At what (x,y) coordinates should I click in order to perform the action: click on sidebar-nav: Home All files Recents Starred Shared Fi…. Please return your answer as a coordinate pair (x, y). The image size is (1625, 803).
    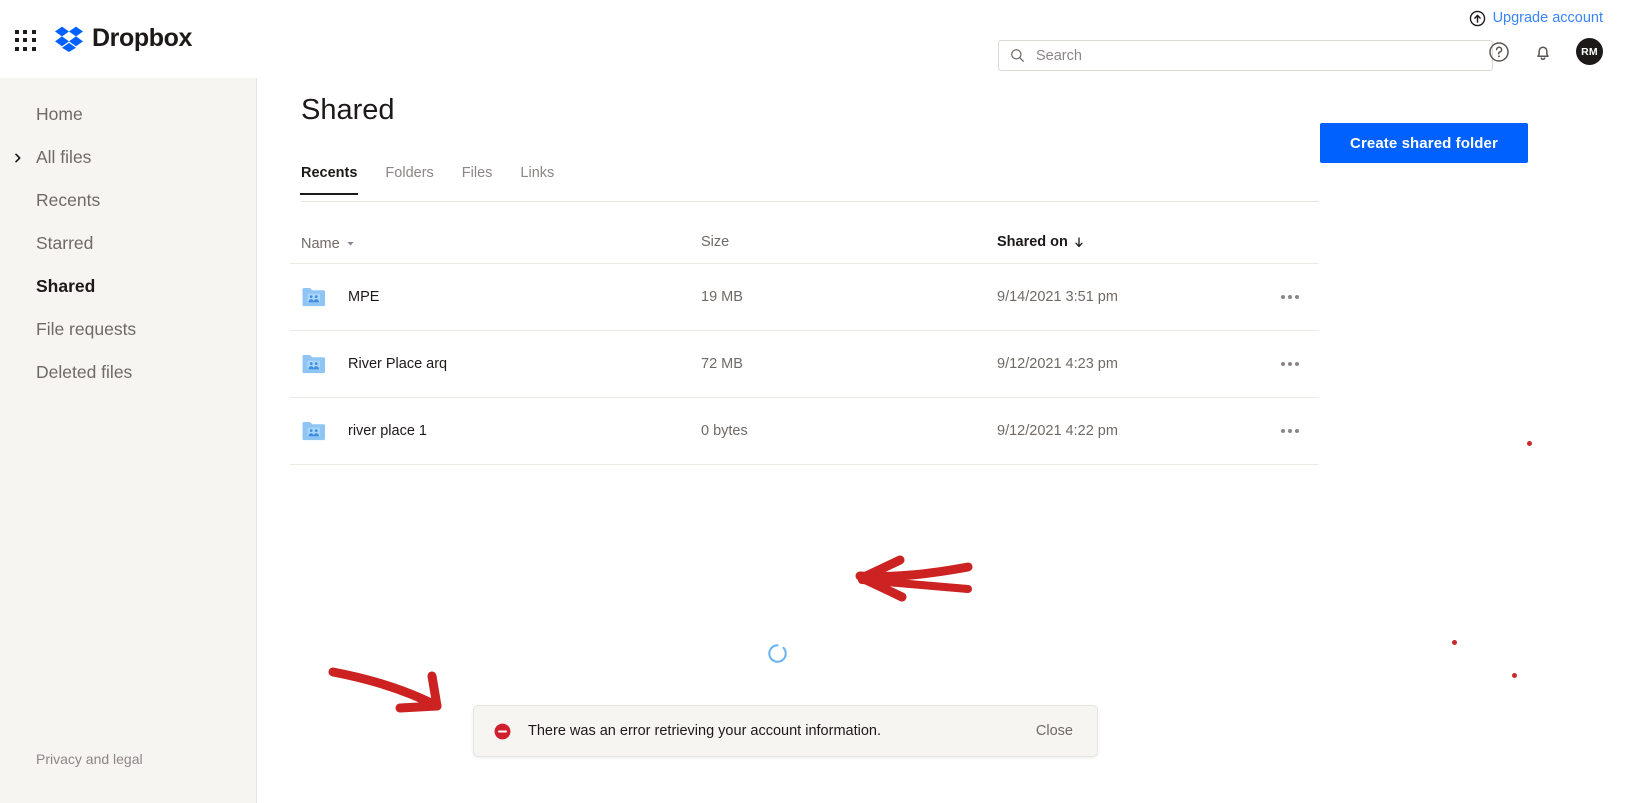
    Looking at the image, I should click on (128, 243).